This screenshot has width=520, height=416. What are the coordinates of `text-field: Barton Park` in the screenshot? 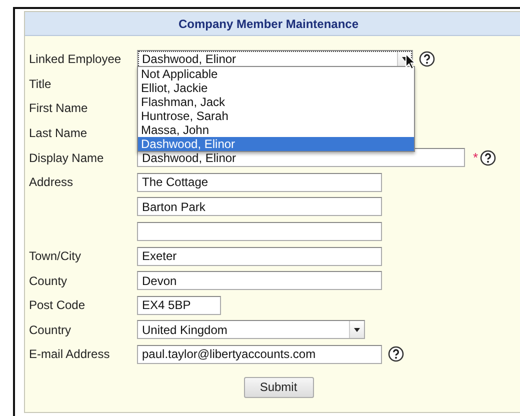 It's located at (259, 206).